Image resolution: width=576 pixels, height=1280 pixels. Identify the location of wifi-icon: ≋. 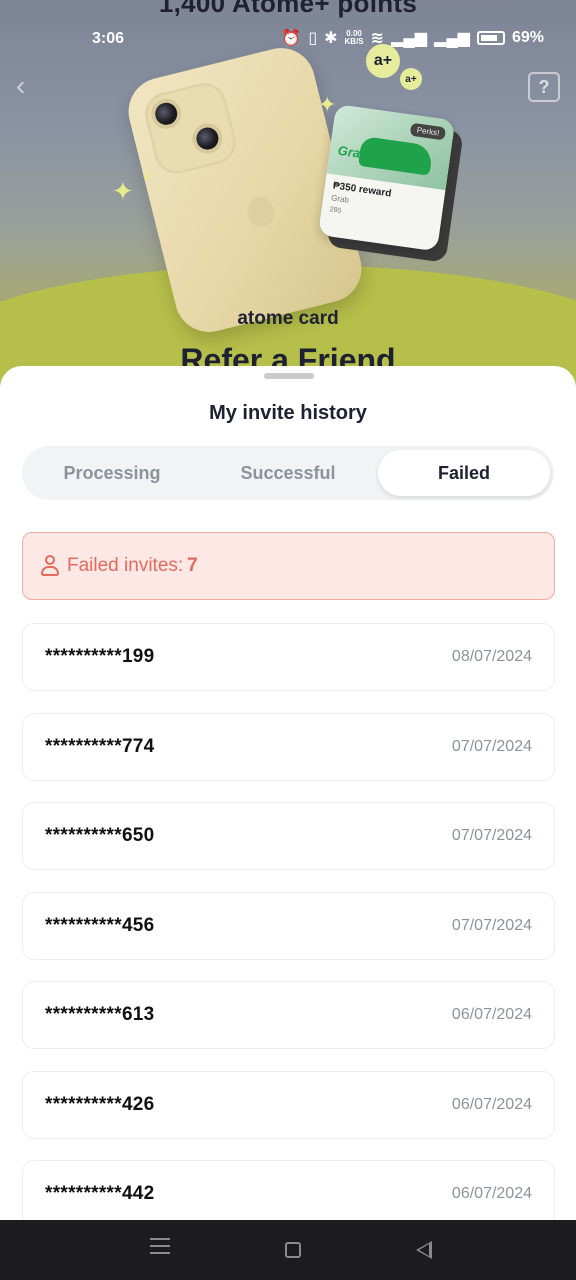
(377, 38).